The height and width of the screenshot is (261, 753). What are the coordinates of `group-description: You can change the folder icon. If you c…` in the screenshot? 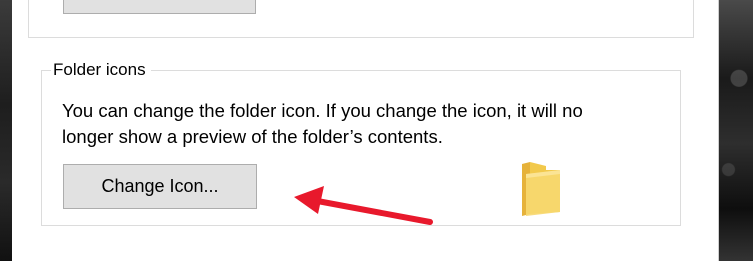 It's located at (322, 123).